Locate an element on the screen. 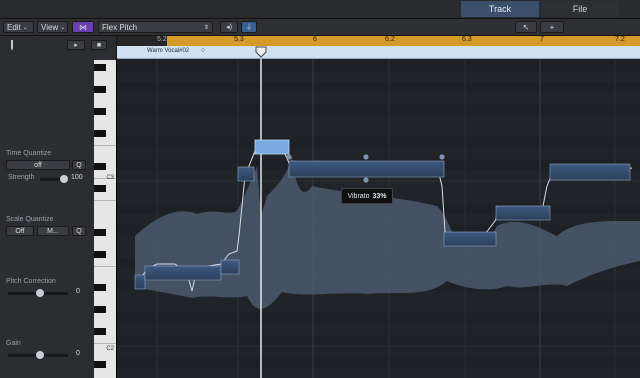  top-tab-bar: Track File is located at coordinates (320, 9).